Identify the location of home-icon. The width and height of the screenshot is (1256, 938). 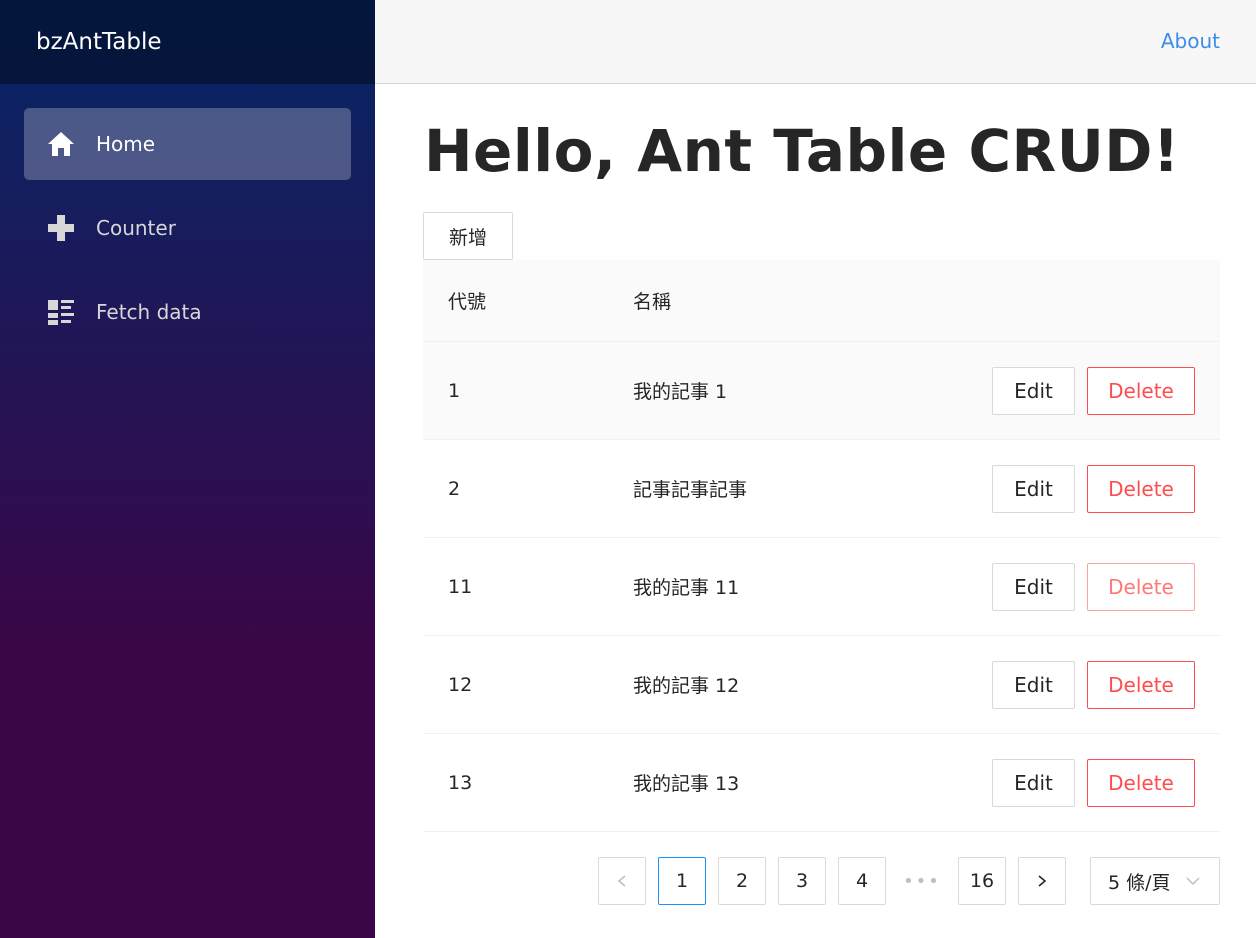
(61, 144).